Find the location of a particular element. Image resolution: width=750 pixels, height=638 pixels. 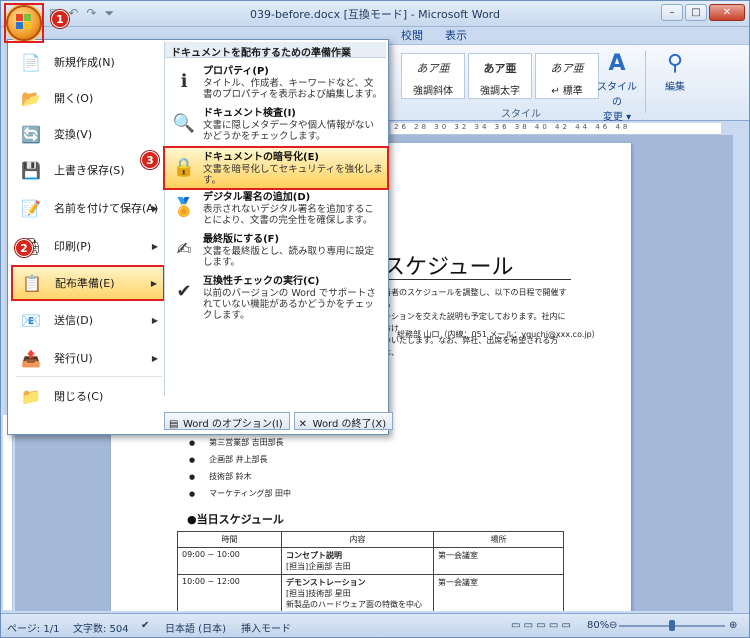

ribbon-separator is located at coordinates (645, 82).